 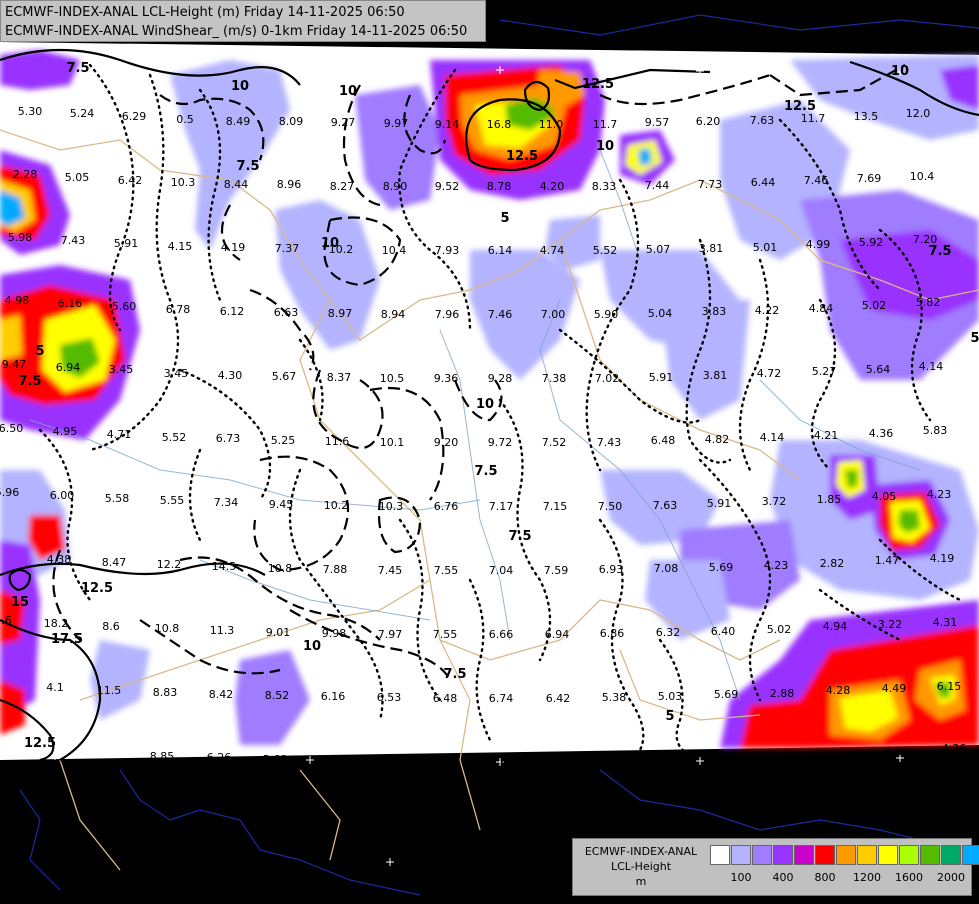 I want to click on grid-value: 4.19, so click(x=233, y=247).